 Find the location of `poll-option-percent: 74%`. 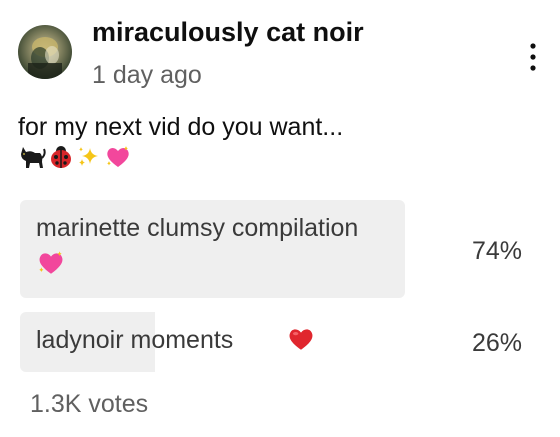

poll-option-percent: 74% is located at coordinates (496, 251).